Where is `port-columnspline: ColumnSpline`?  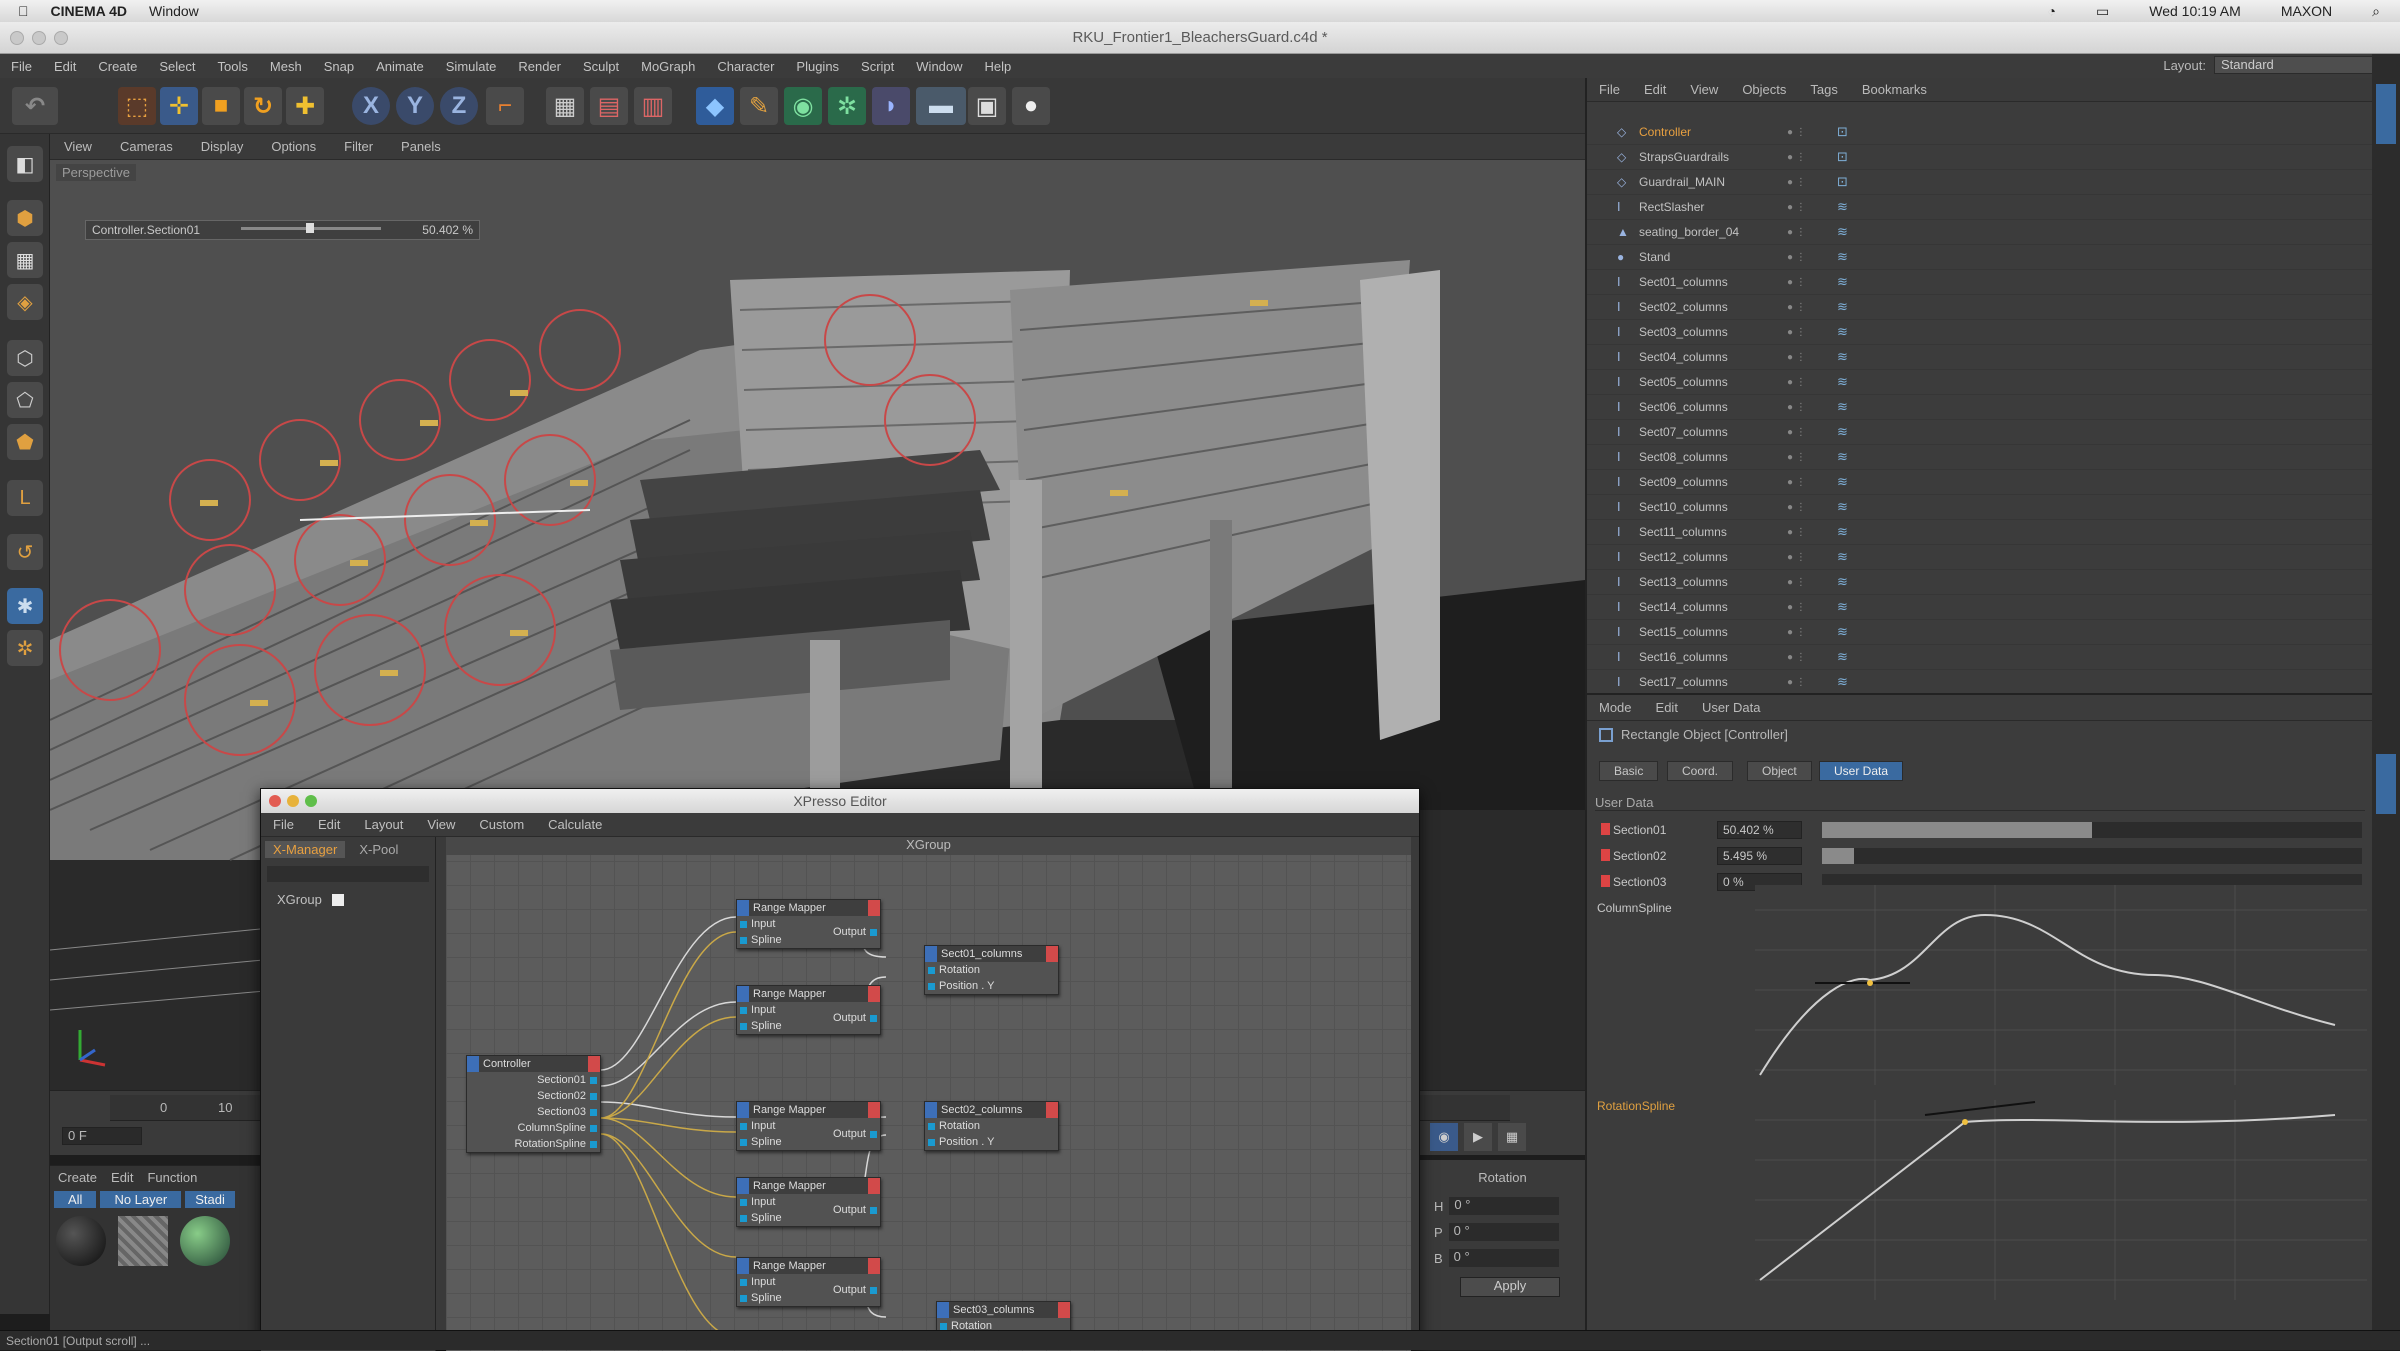 port-columnspline: ColumnSpline is located at coordinates (533, 1128).